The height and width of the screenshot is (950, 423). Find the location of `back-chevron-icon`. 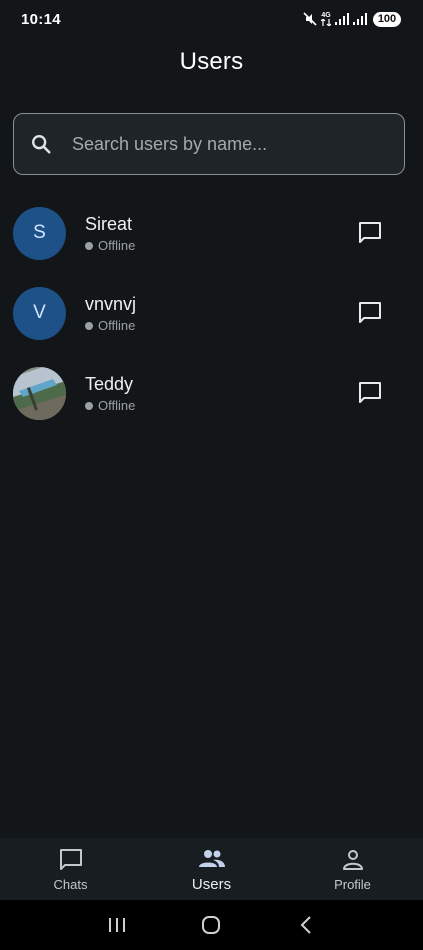

back-chevron-icon is located at coordinates (305, 925).